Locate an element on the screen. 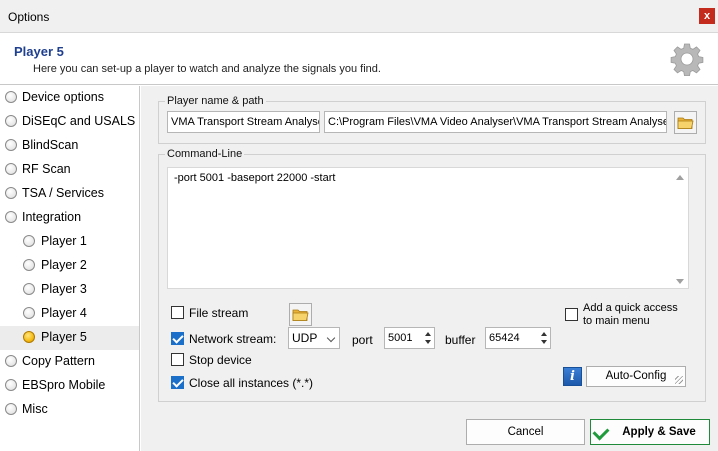 Image resolution: width=718 pixels, height=451 pixels. window-title: Options is located at coordinates (29, 17).